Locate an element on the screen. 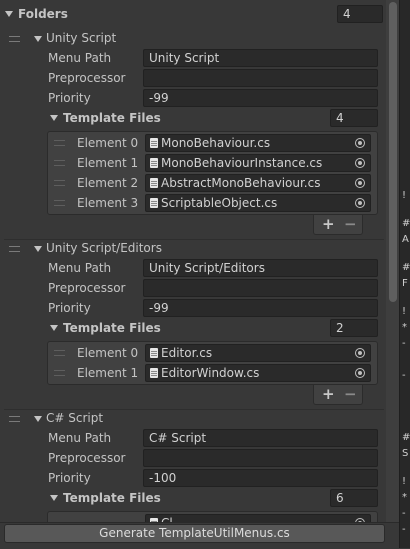 This screenshot has width=410, height=549. generate-button-label: Generate TemplateUtilMenus.cs is located at coordinates (194, 533).